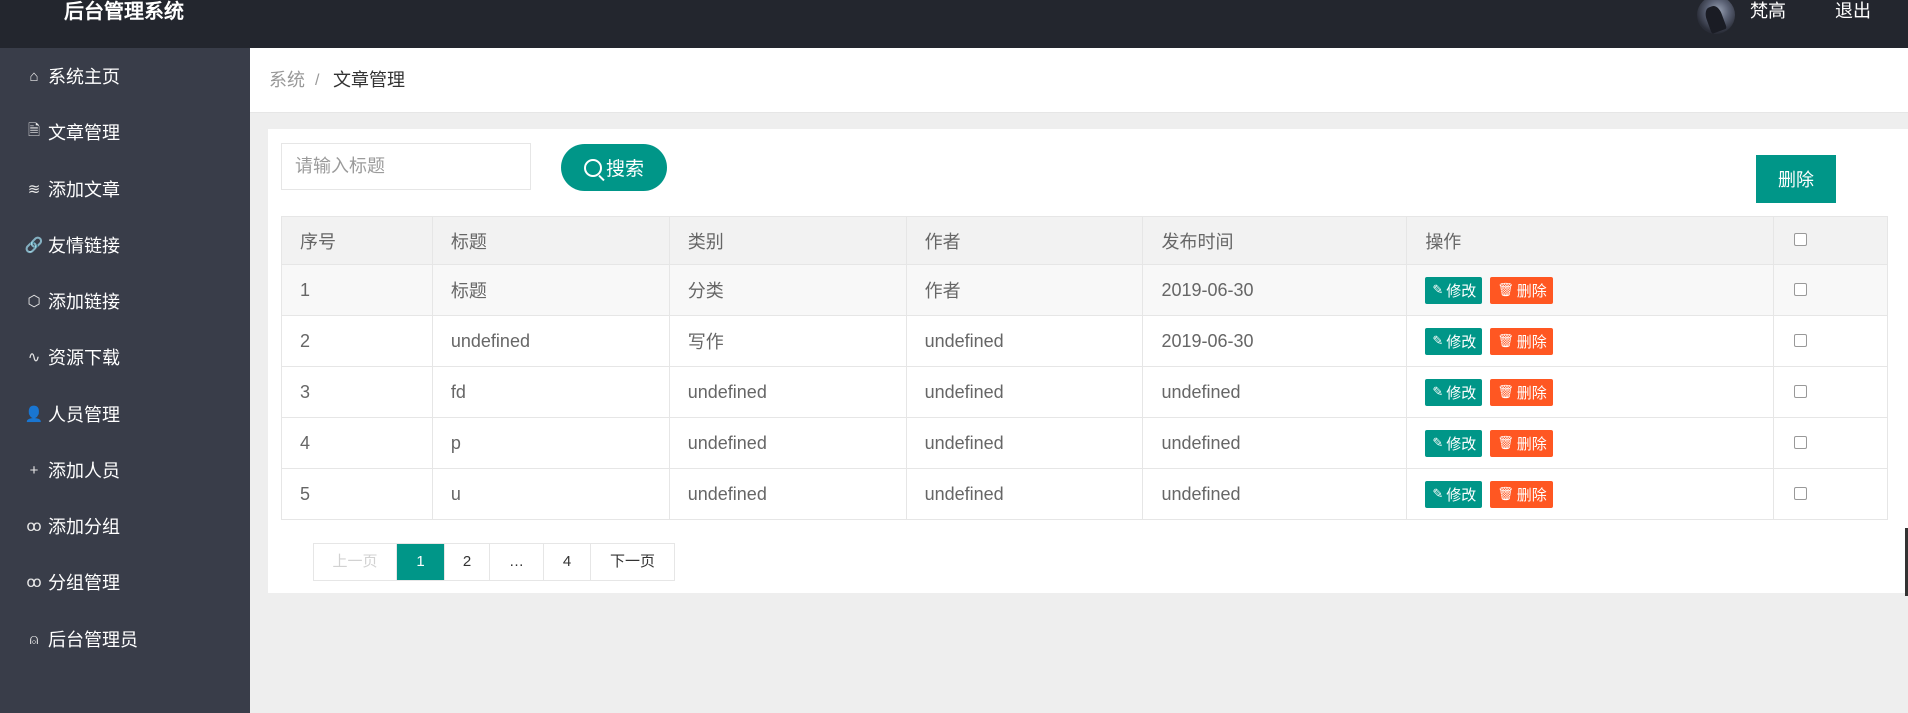 The image size is (1908, 713). What do you see at coordinates (34, 189) in the screenshot?
I see `layers-icon: ≋` at bounding box center [34, 189].